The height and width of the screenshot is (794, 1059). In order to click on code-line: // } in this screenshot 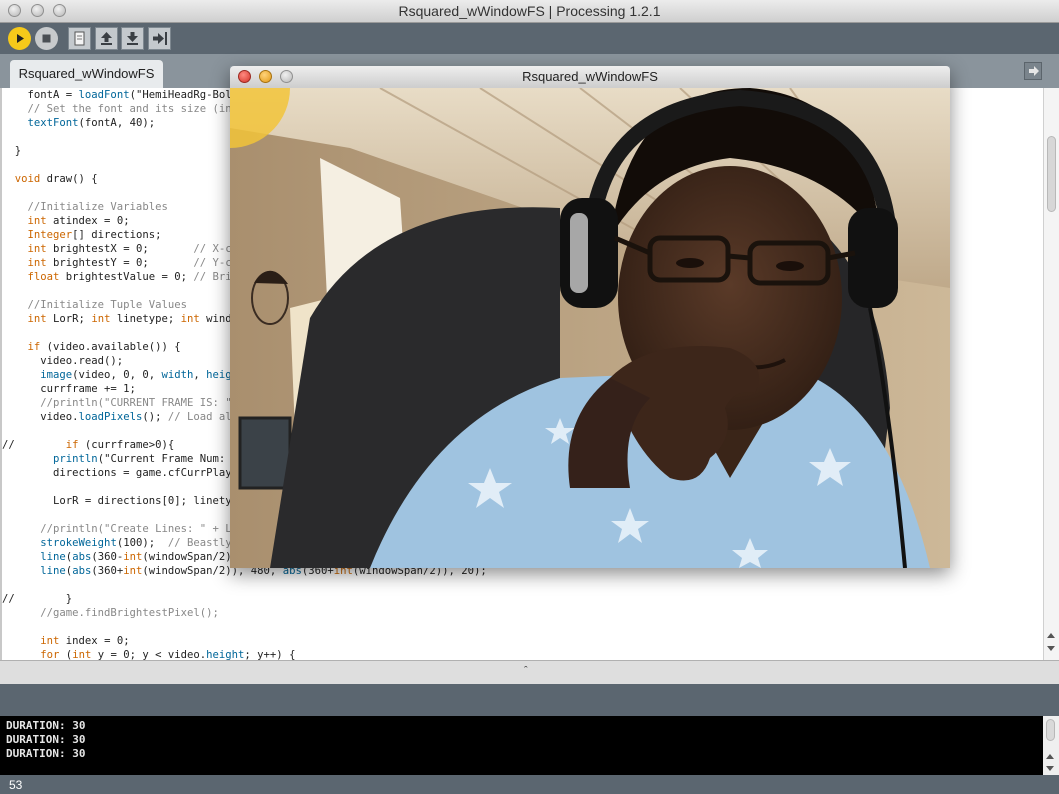, I will do `click(37, 599)`.